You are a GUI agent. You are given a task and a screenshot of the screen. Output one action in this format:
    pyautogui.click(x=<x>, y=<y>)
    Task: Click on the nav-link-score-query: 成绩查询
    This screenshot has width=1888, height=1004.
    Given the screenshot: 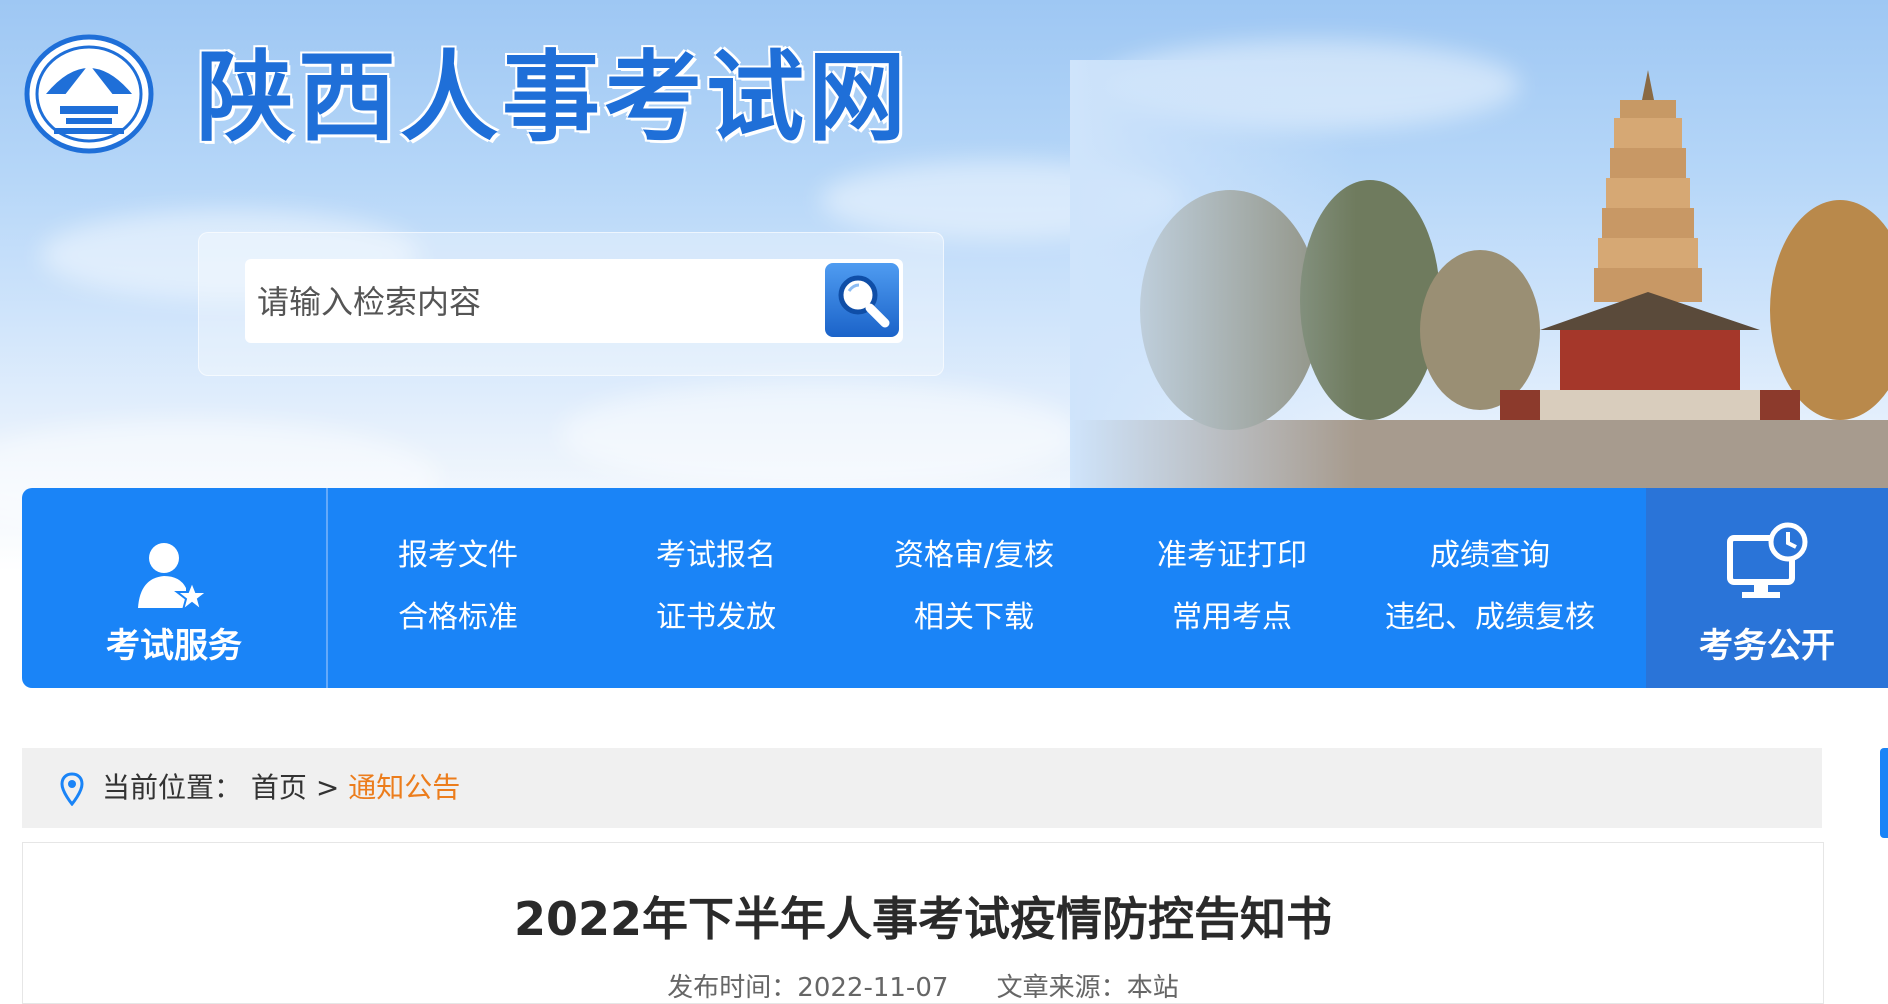 What is the action you would take?
    pyautogui.click(x=1490, y=556)
    